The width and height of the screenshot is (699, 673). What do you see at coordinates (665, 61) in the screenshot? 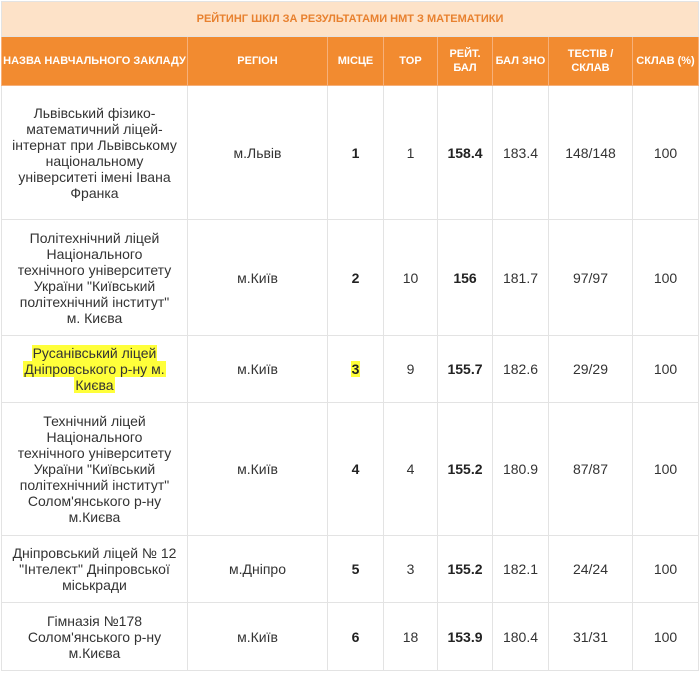
I see `header-passed: СКЛАВ (%)` at bounding box center [665, 61].